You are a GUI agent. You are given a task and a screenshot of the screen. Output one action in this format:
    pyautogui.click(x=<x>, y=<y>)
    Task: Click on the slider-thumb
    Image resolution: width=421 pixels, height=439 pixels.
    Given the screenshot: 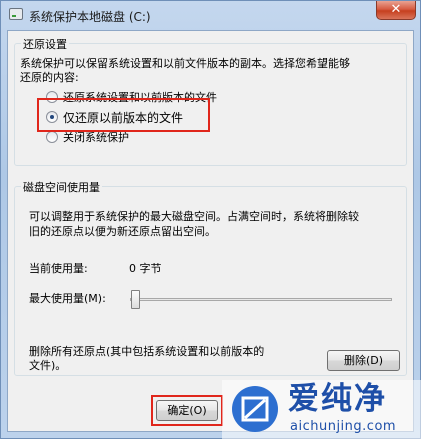 What is the action you would take?
    pyautogui.click(x=135, y=299)
    